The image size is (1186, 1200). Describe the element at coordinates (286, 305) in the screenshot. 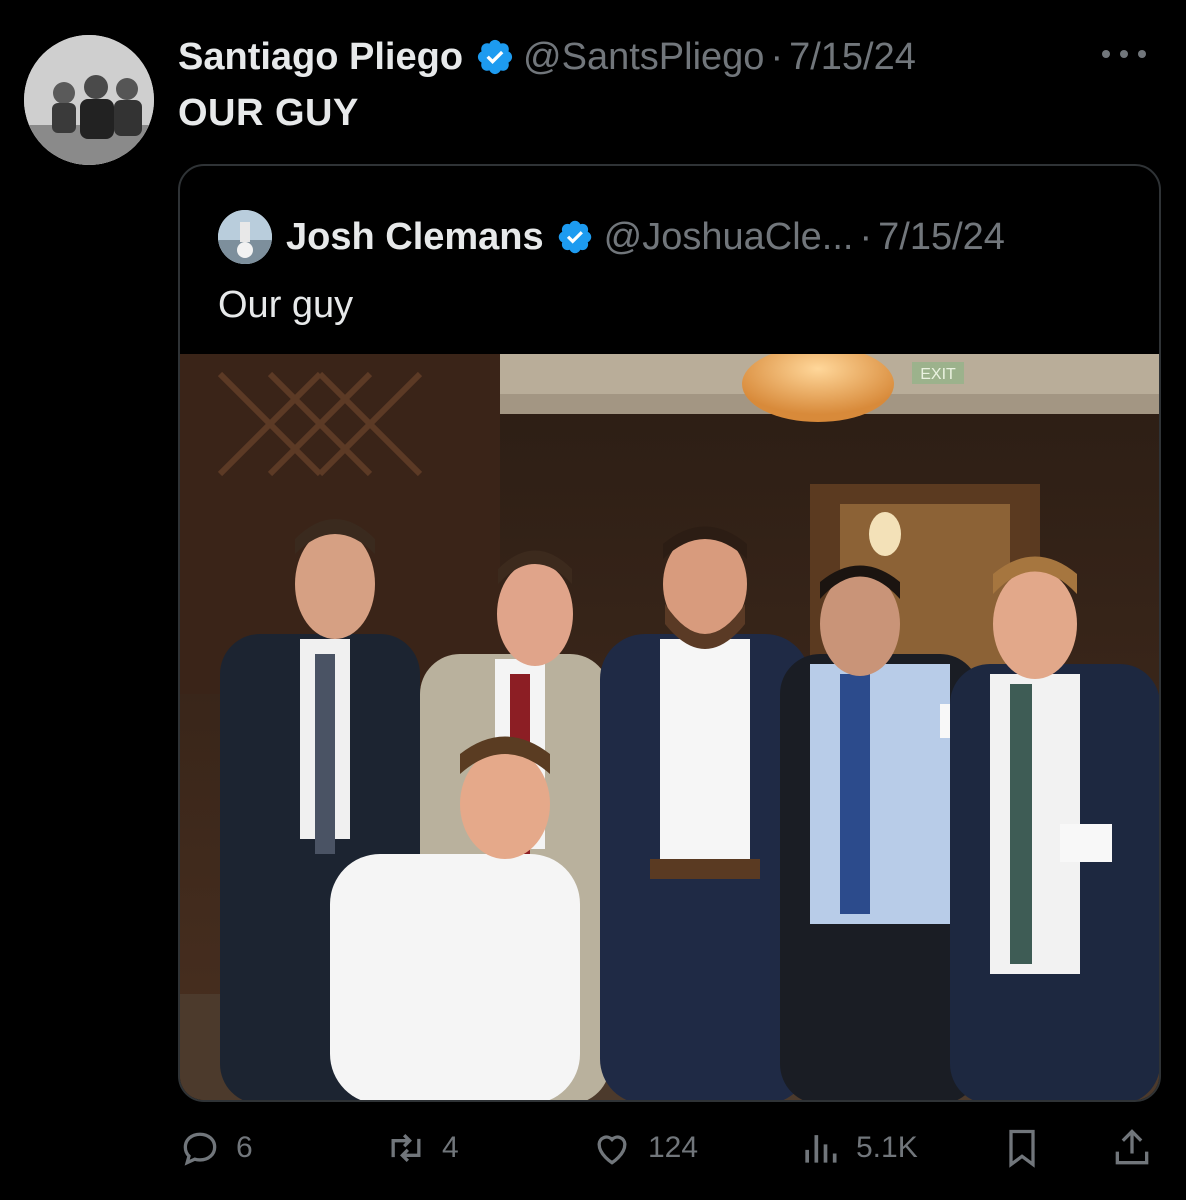

I see `quoted-tweet-text: Our guy` at that location.